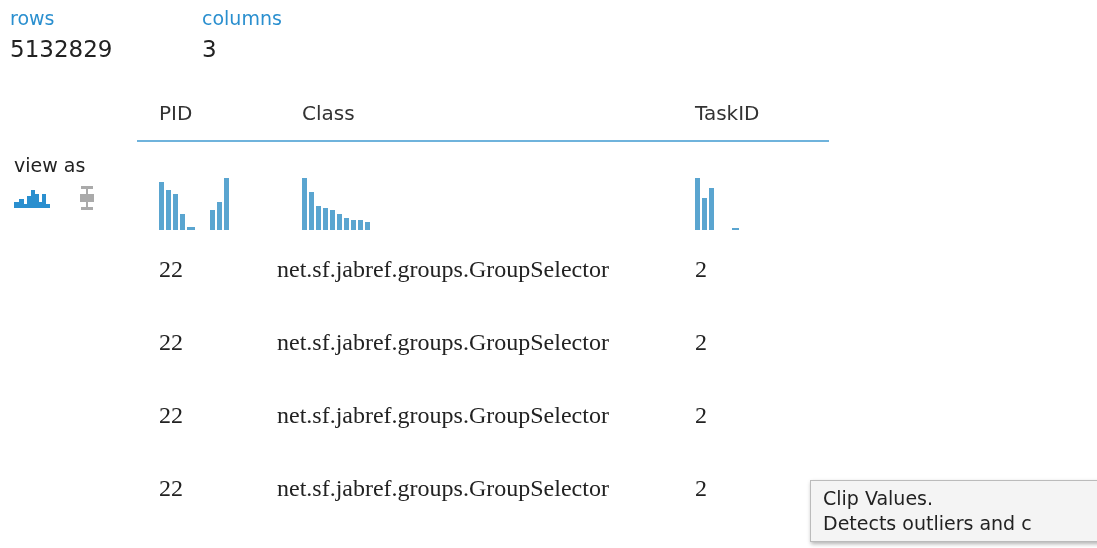 The image size is (1097, 548). Describe the element at coordinates (482, 113) in the screenshot. I see `column-header: Class` at that location.